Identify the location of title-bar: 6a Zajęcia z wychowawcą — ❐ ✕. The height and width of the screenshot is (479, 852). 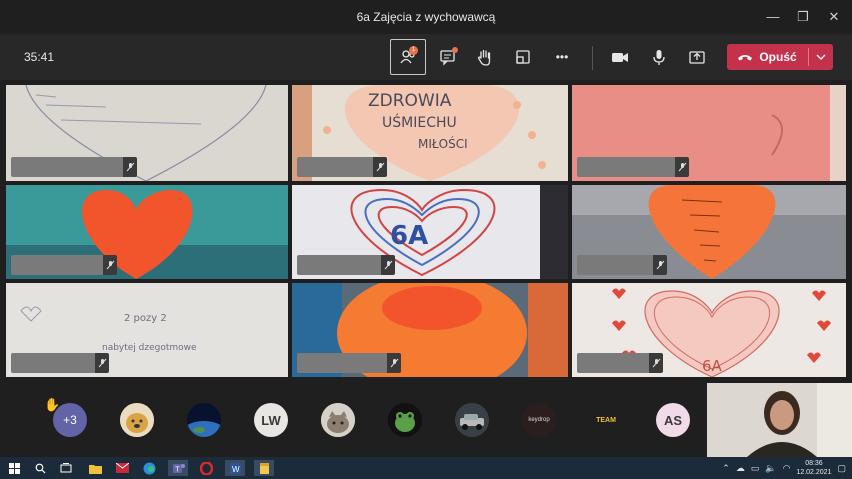
(426, 17).